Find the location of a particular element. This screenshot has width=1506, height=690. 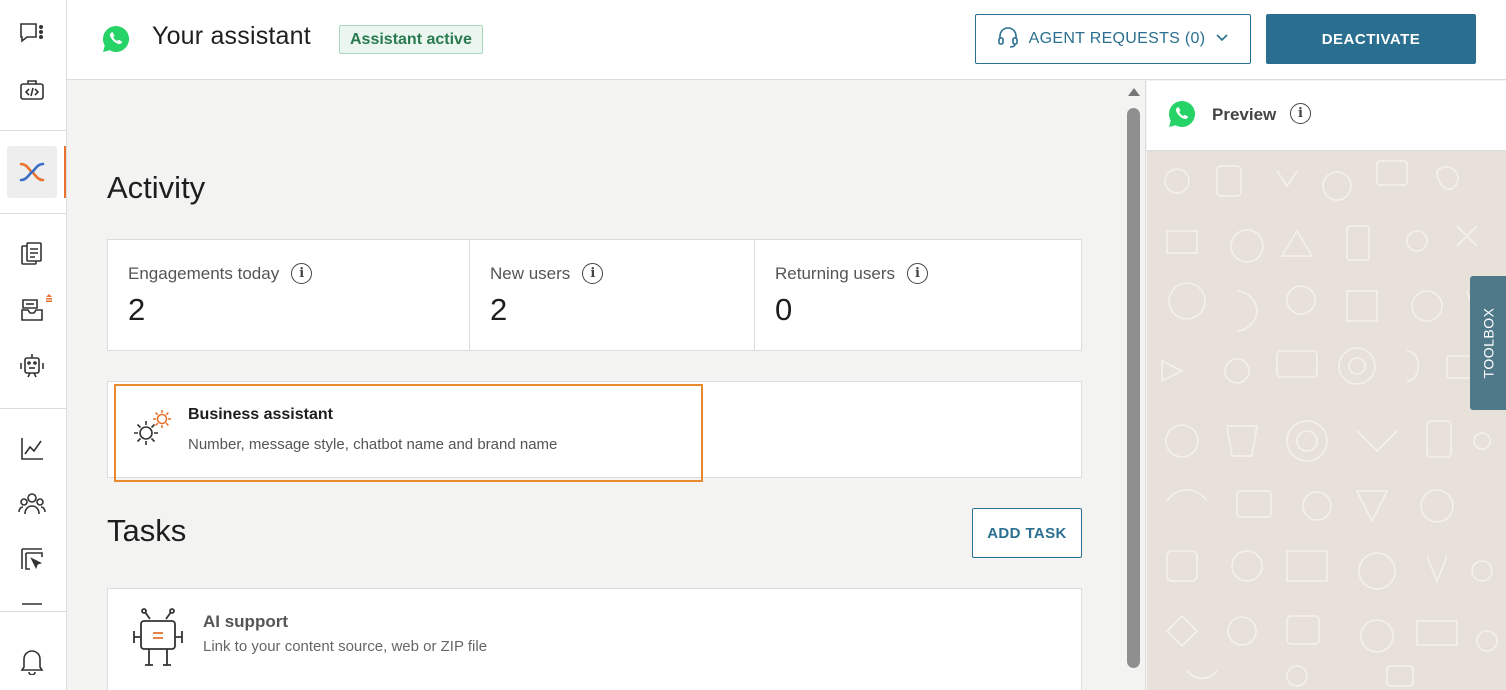

stat-engagements-today: Engagements today i 2 is located at coordinates (289, 295).